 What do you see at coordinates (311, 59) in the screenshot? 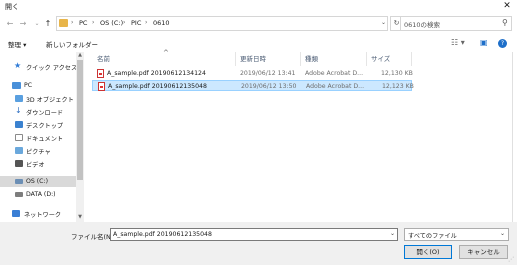
I see `column-header-type: 種類` at bounding box center [311, 59].